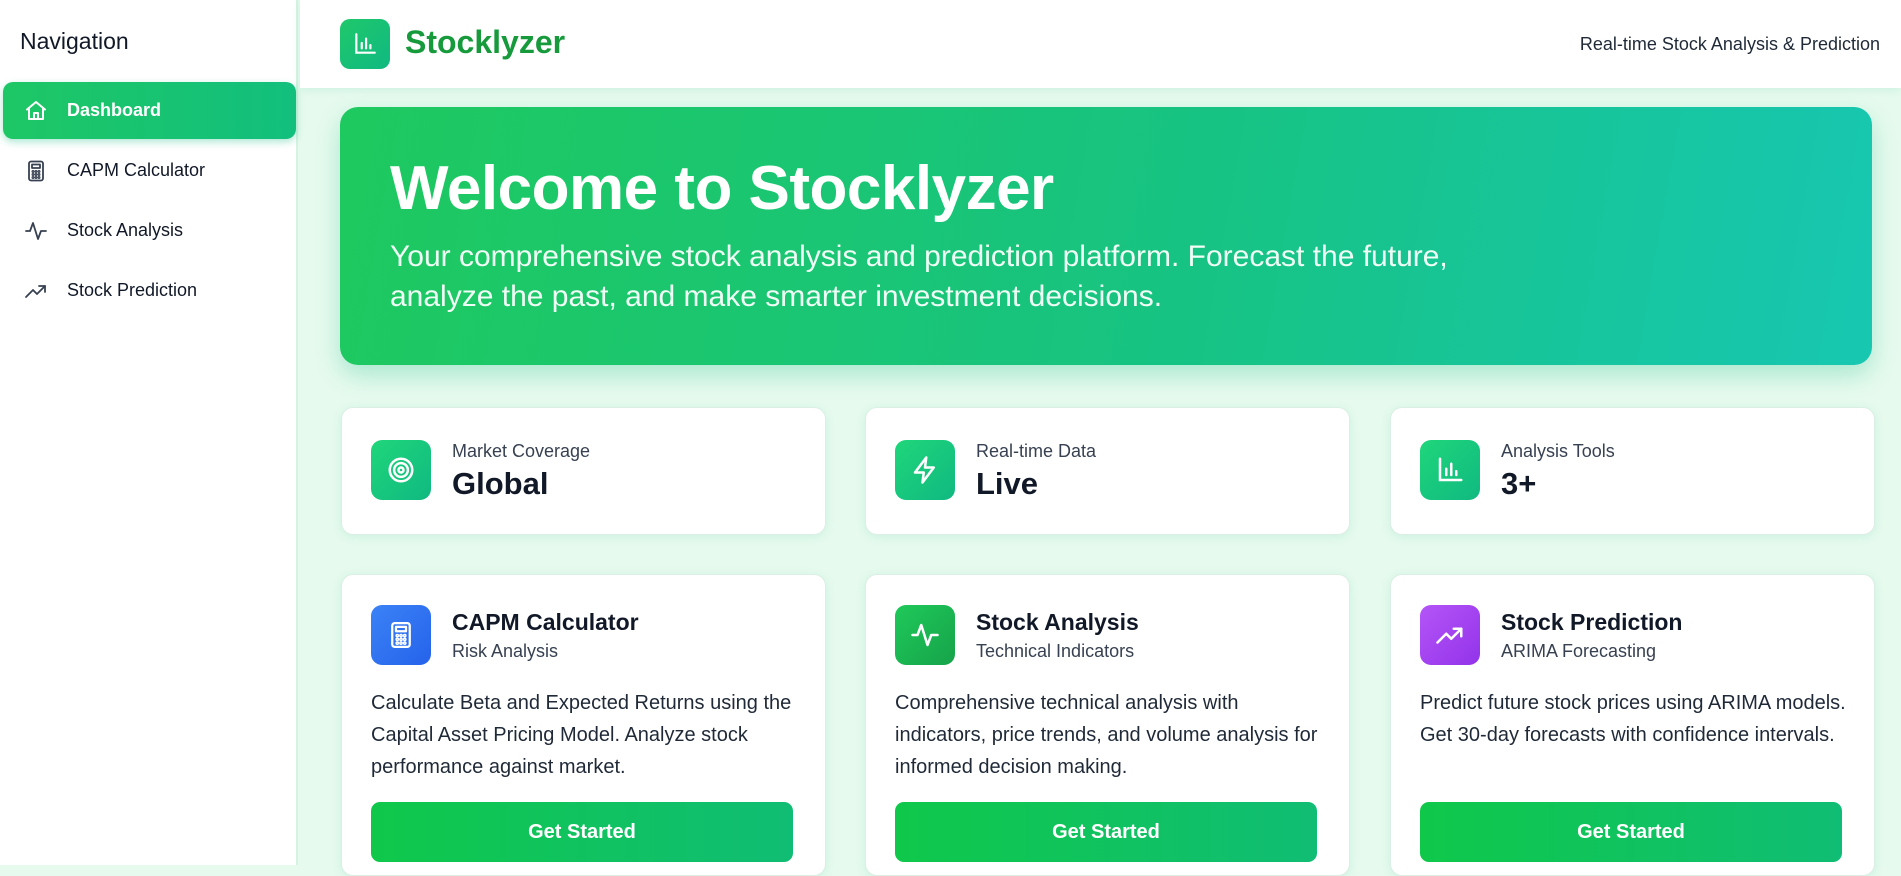 This screenshot has height=876, width=1901. What do you see at coordinates (1007, 483) in the screenshot?
I see `stat-value: Live` at bounding box center [1007, 483].